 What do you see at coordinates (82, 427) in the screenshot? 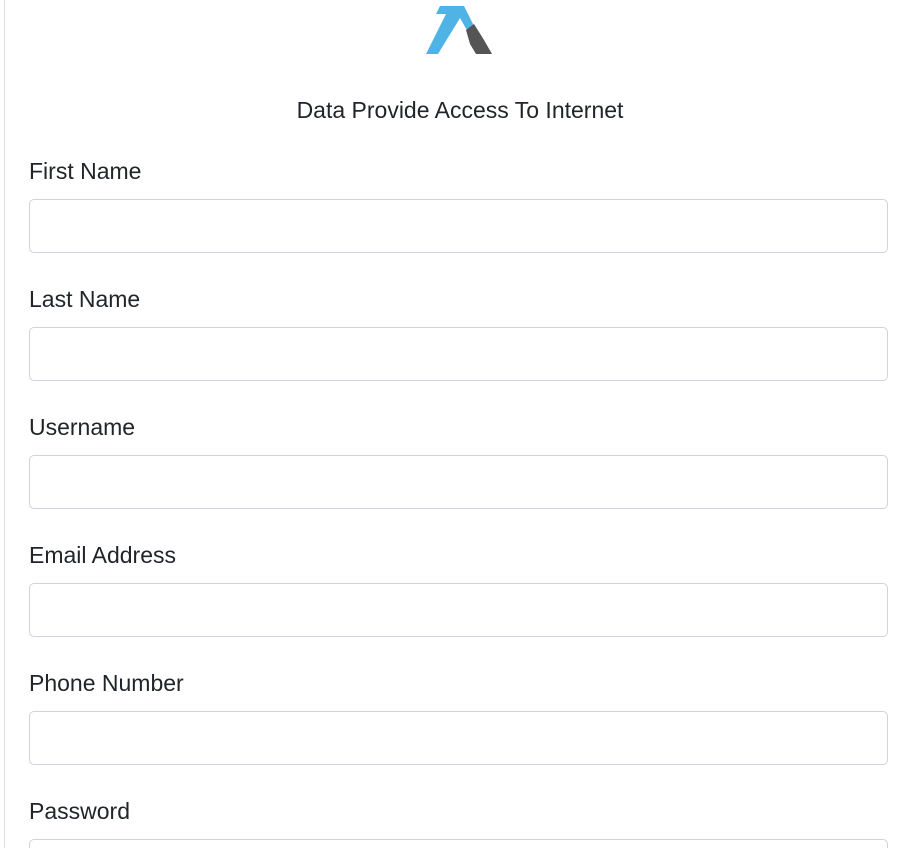
I see `username-label: Username` at bounding box center [82, 427].